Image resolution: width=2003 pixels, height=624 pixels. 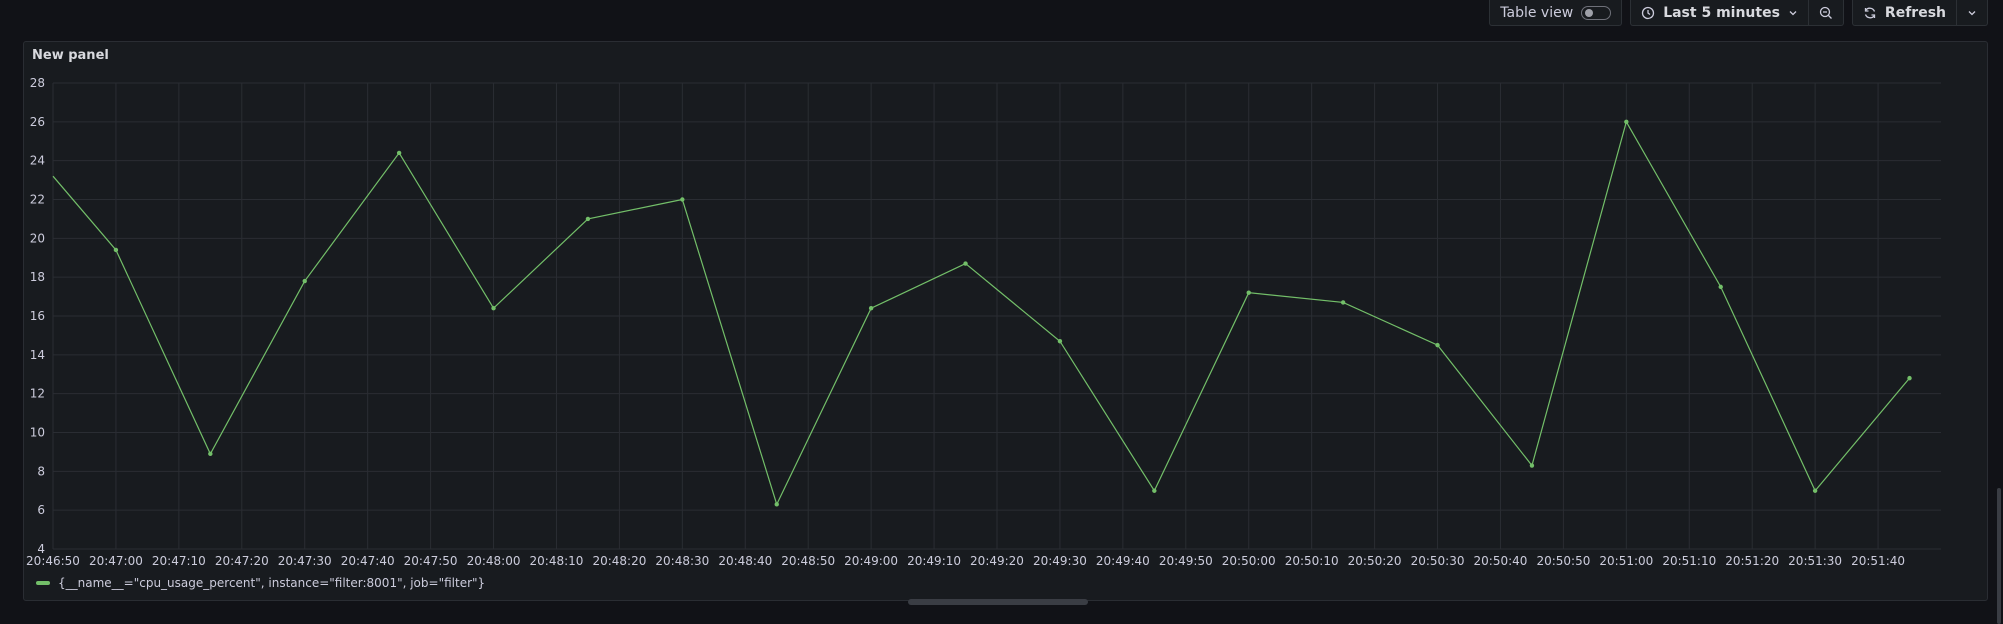 I want to click on x-tick-label: 20:49:30, so click(x=1060, y=561).